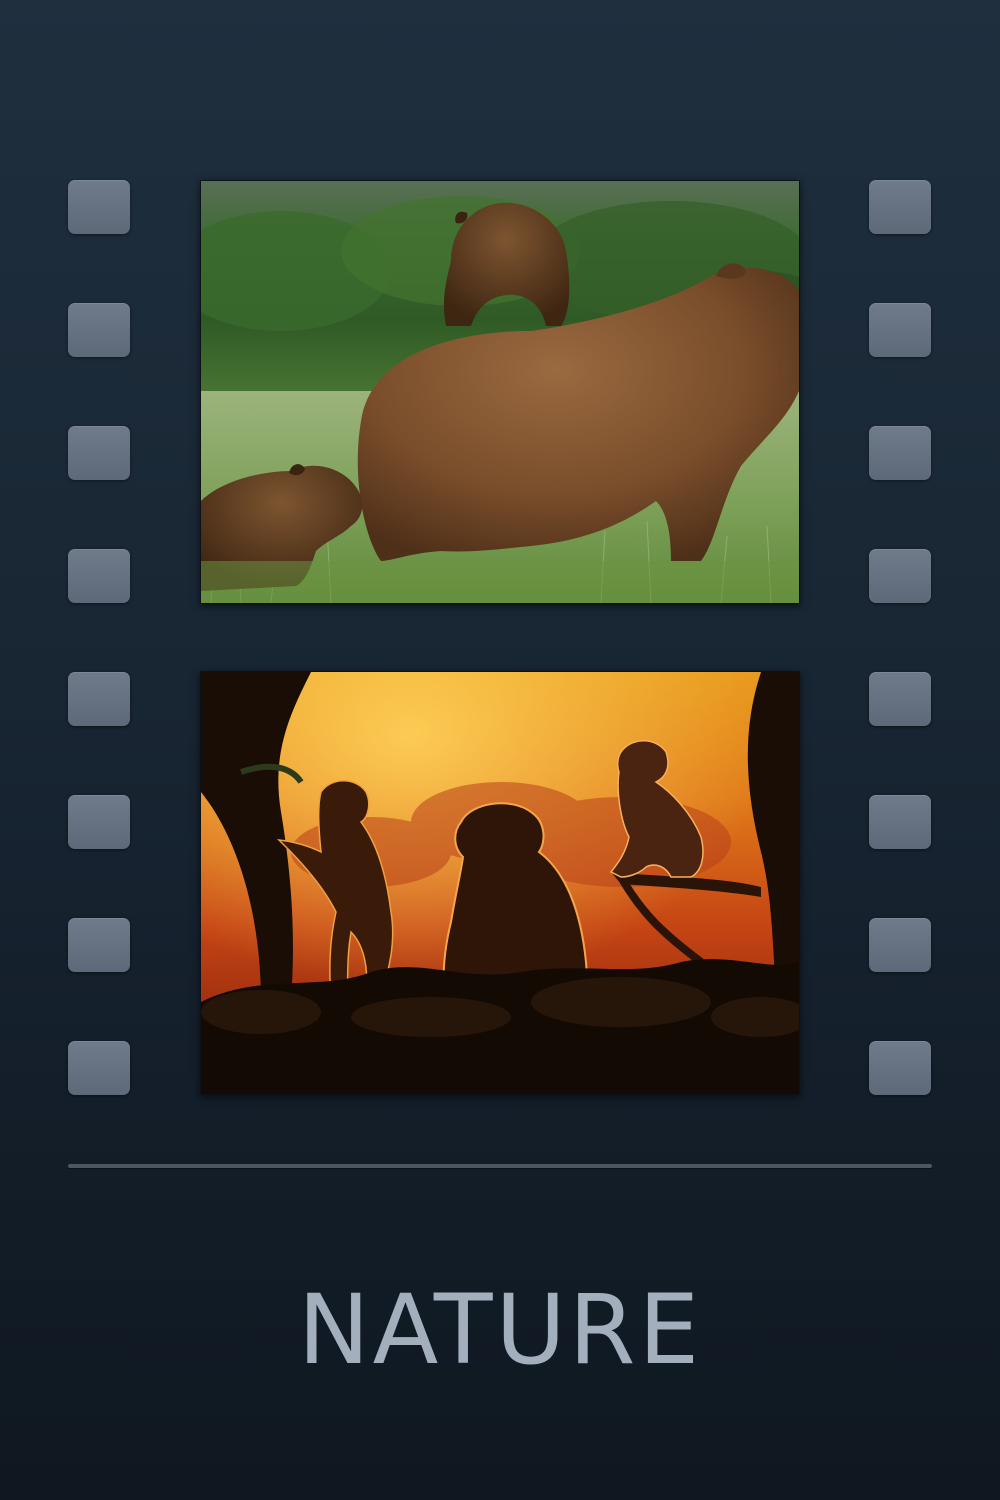 Image resolution: width=1000 pixels, height=1500 pixels. Describe the element at coordinates (500, 1330) in the screenshot. I see `poster-title: NATURE` at that location.